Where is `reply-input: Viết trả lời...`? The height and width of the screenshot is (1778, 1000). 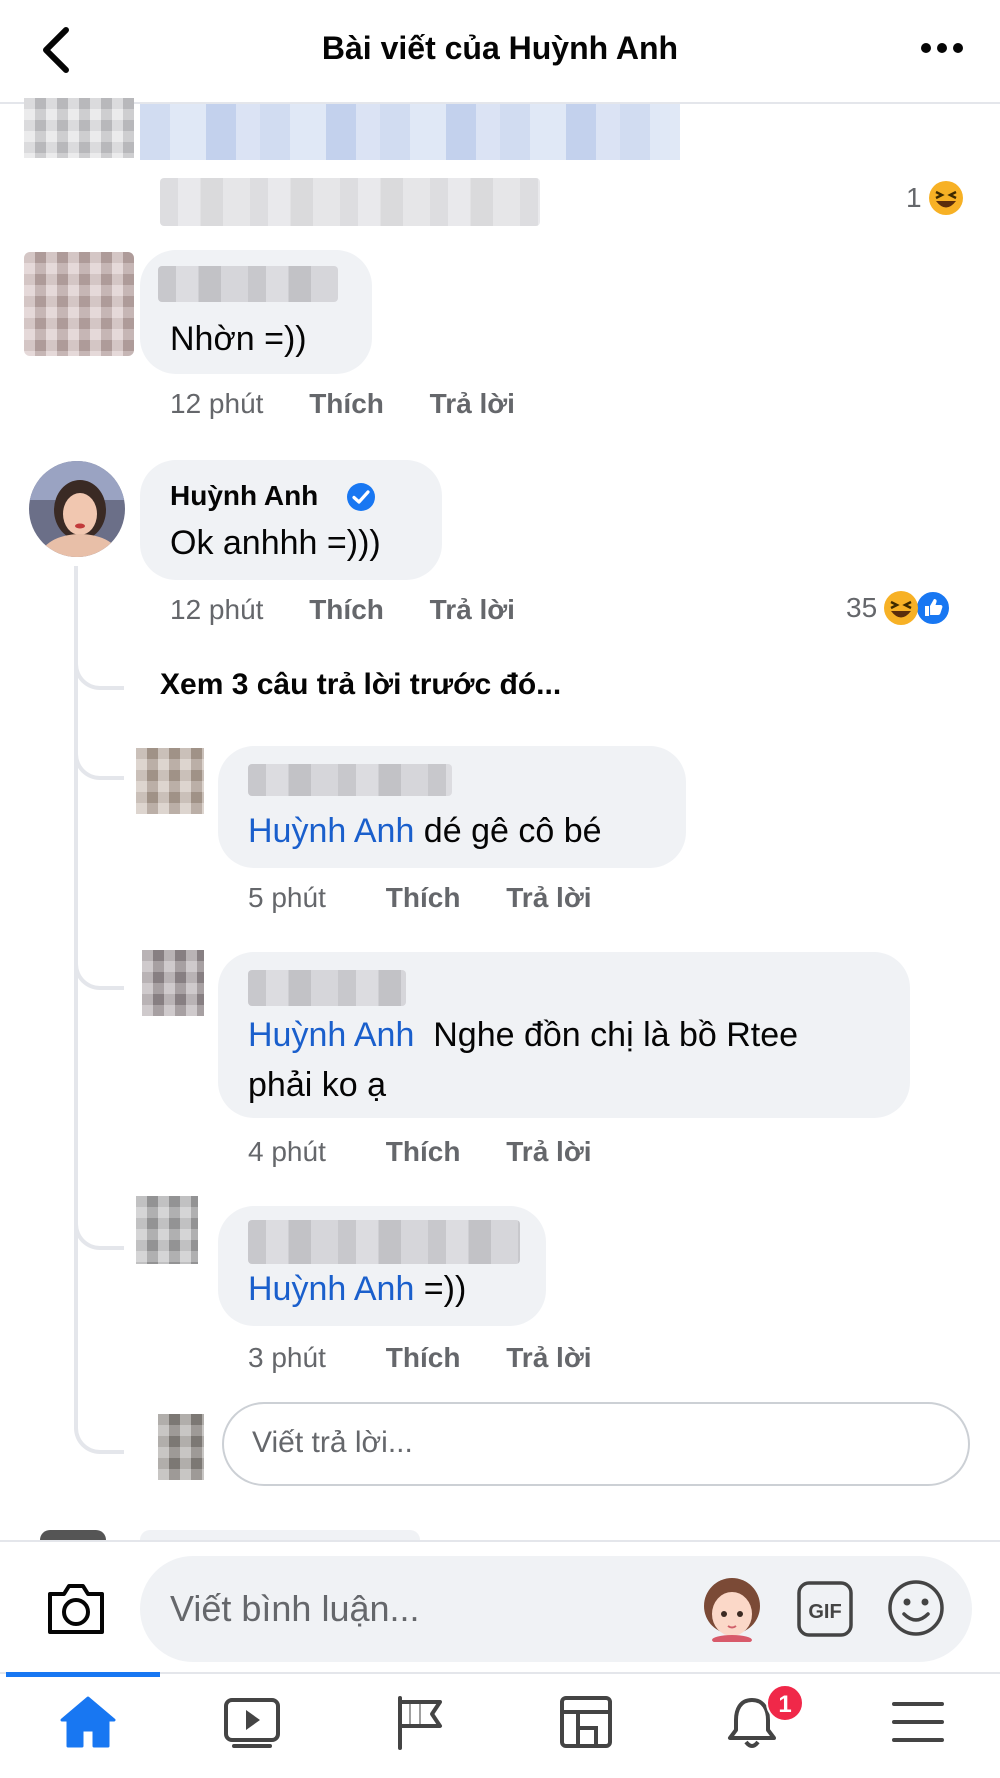
reply-input: Viết trả lời... is located at coordinates (596, 1444).